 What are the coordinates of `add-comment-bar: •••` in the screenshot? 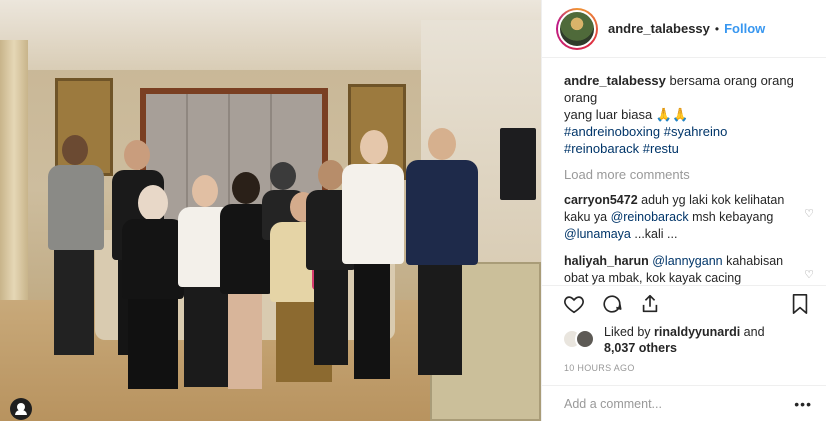 It's located at (684, 403).